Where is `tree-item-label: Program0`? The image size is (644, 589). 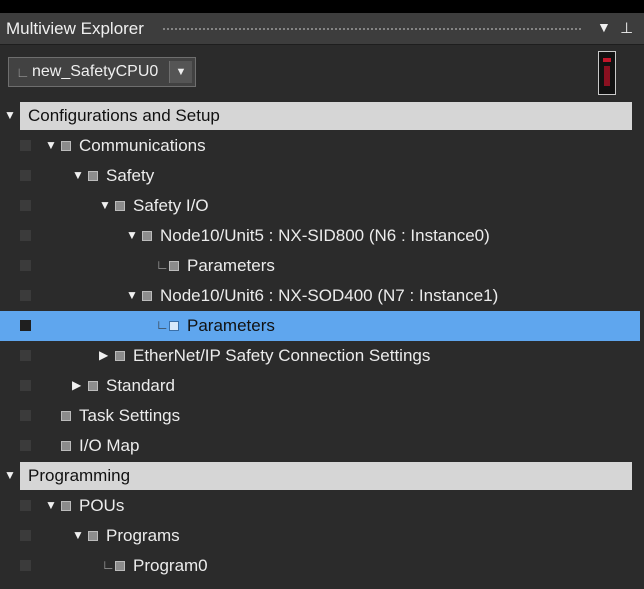 tree-item-label: Program0 is located at coordinates (170, 565).